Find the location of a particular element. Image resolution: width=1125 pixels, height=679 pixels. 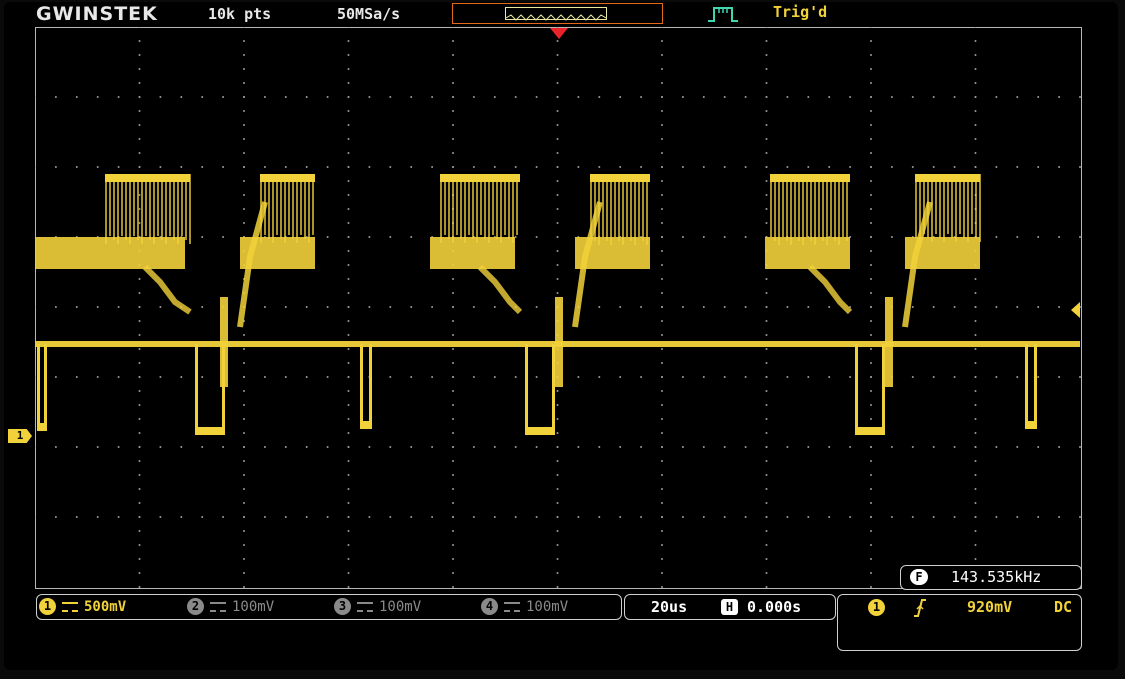

trigger-pulse-icon is located at coordinates (723, 14).